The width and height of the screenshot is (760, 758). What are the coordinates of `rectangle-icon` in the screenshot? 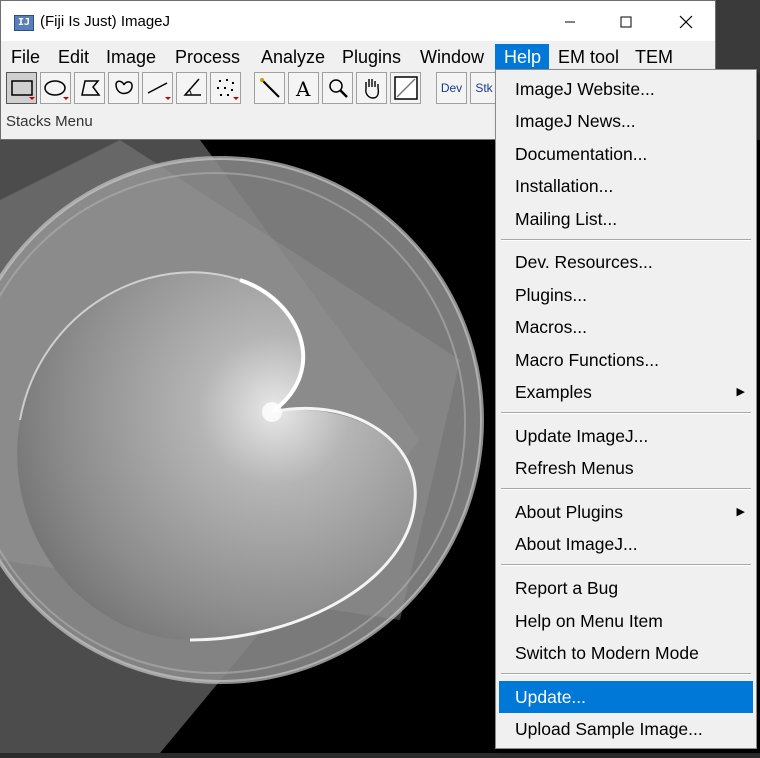 It's located at (22, 90).